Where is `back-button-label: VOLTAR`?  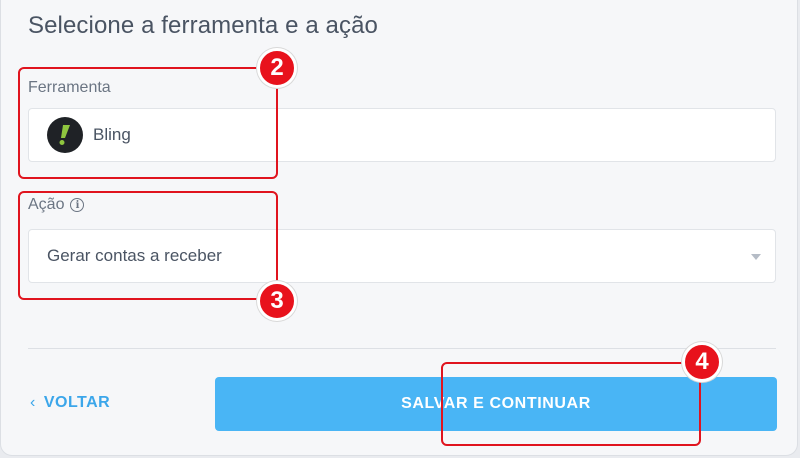
back-button-label: VOLTAR is located at coordinates (77, 402).